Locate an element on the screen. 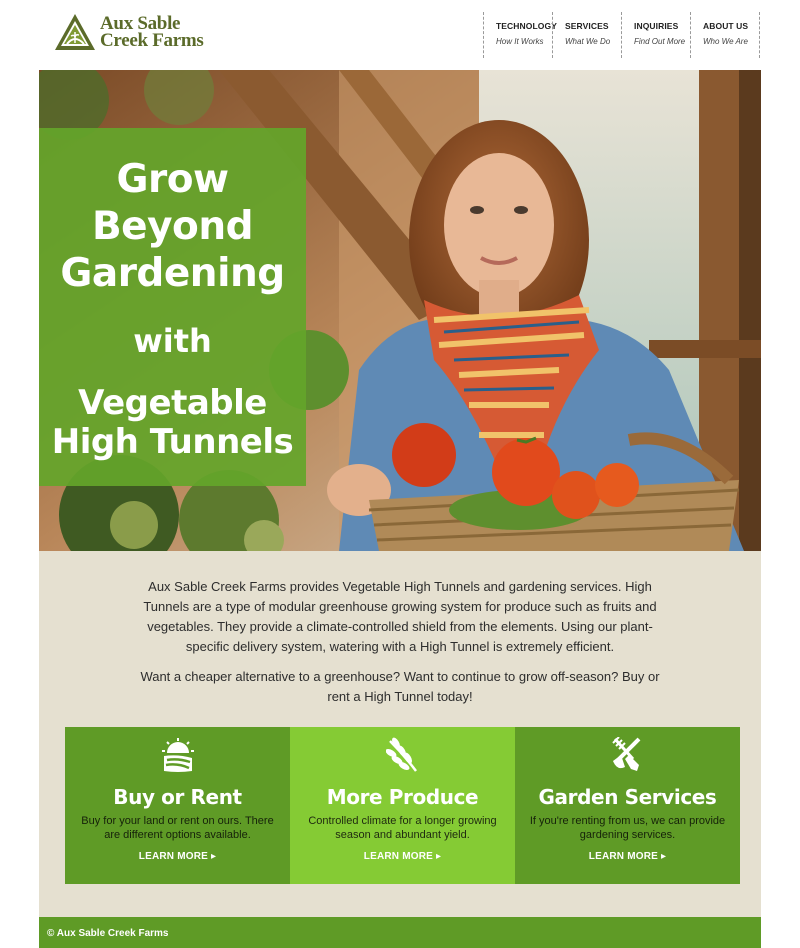 Image resolution: width=800 pixels, height=948 pixels. hero-line-with: with is located at coordinates (172, 341).